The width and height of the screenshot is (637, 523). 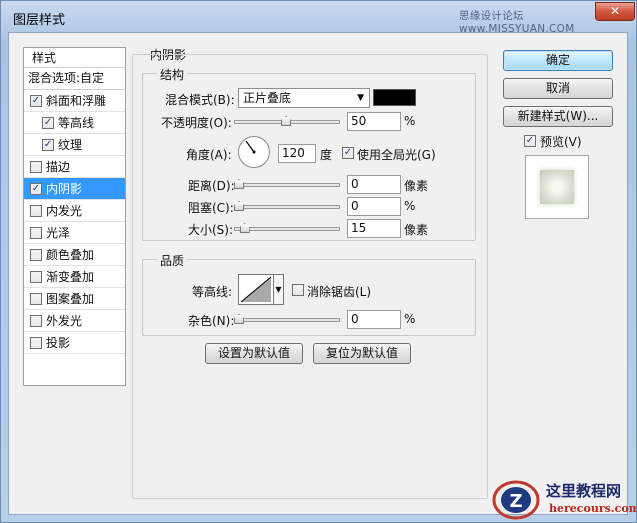 I want to click on style-list-item: 纹理, so click(x=74, y=145).